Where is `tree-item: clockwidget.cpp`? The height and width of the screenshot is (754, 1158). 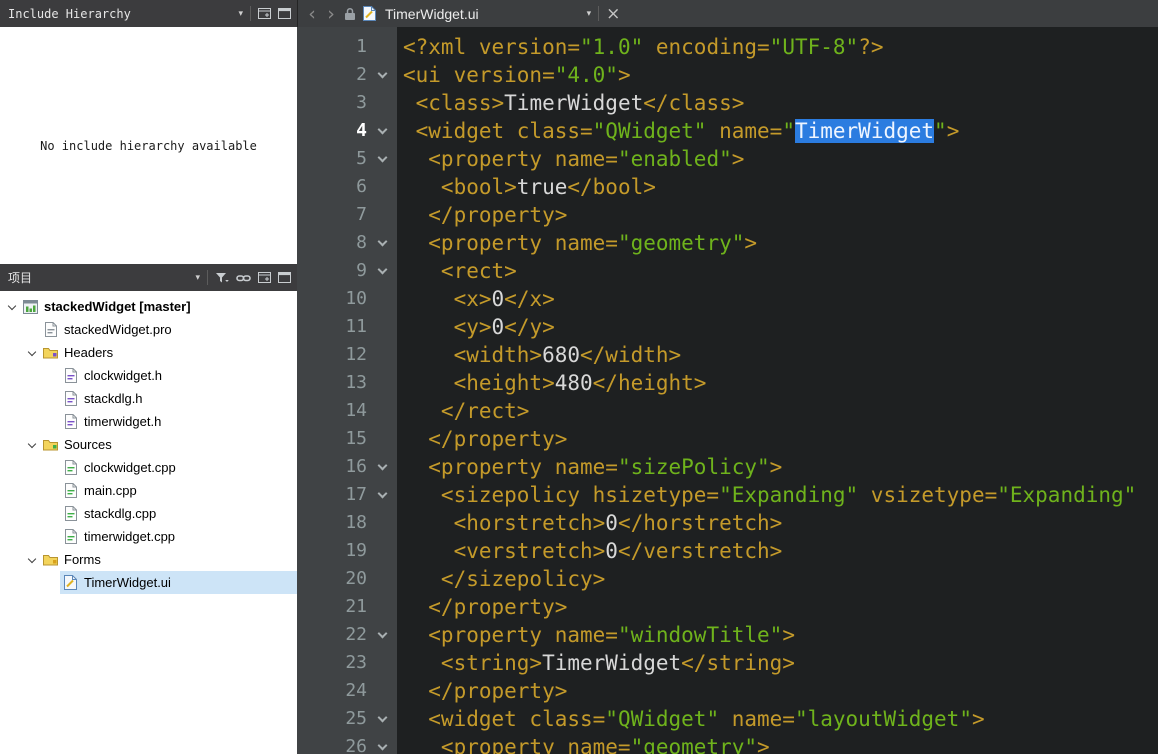
tree-item: clockwidget.cpp is located at coordinates (148, 467).